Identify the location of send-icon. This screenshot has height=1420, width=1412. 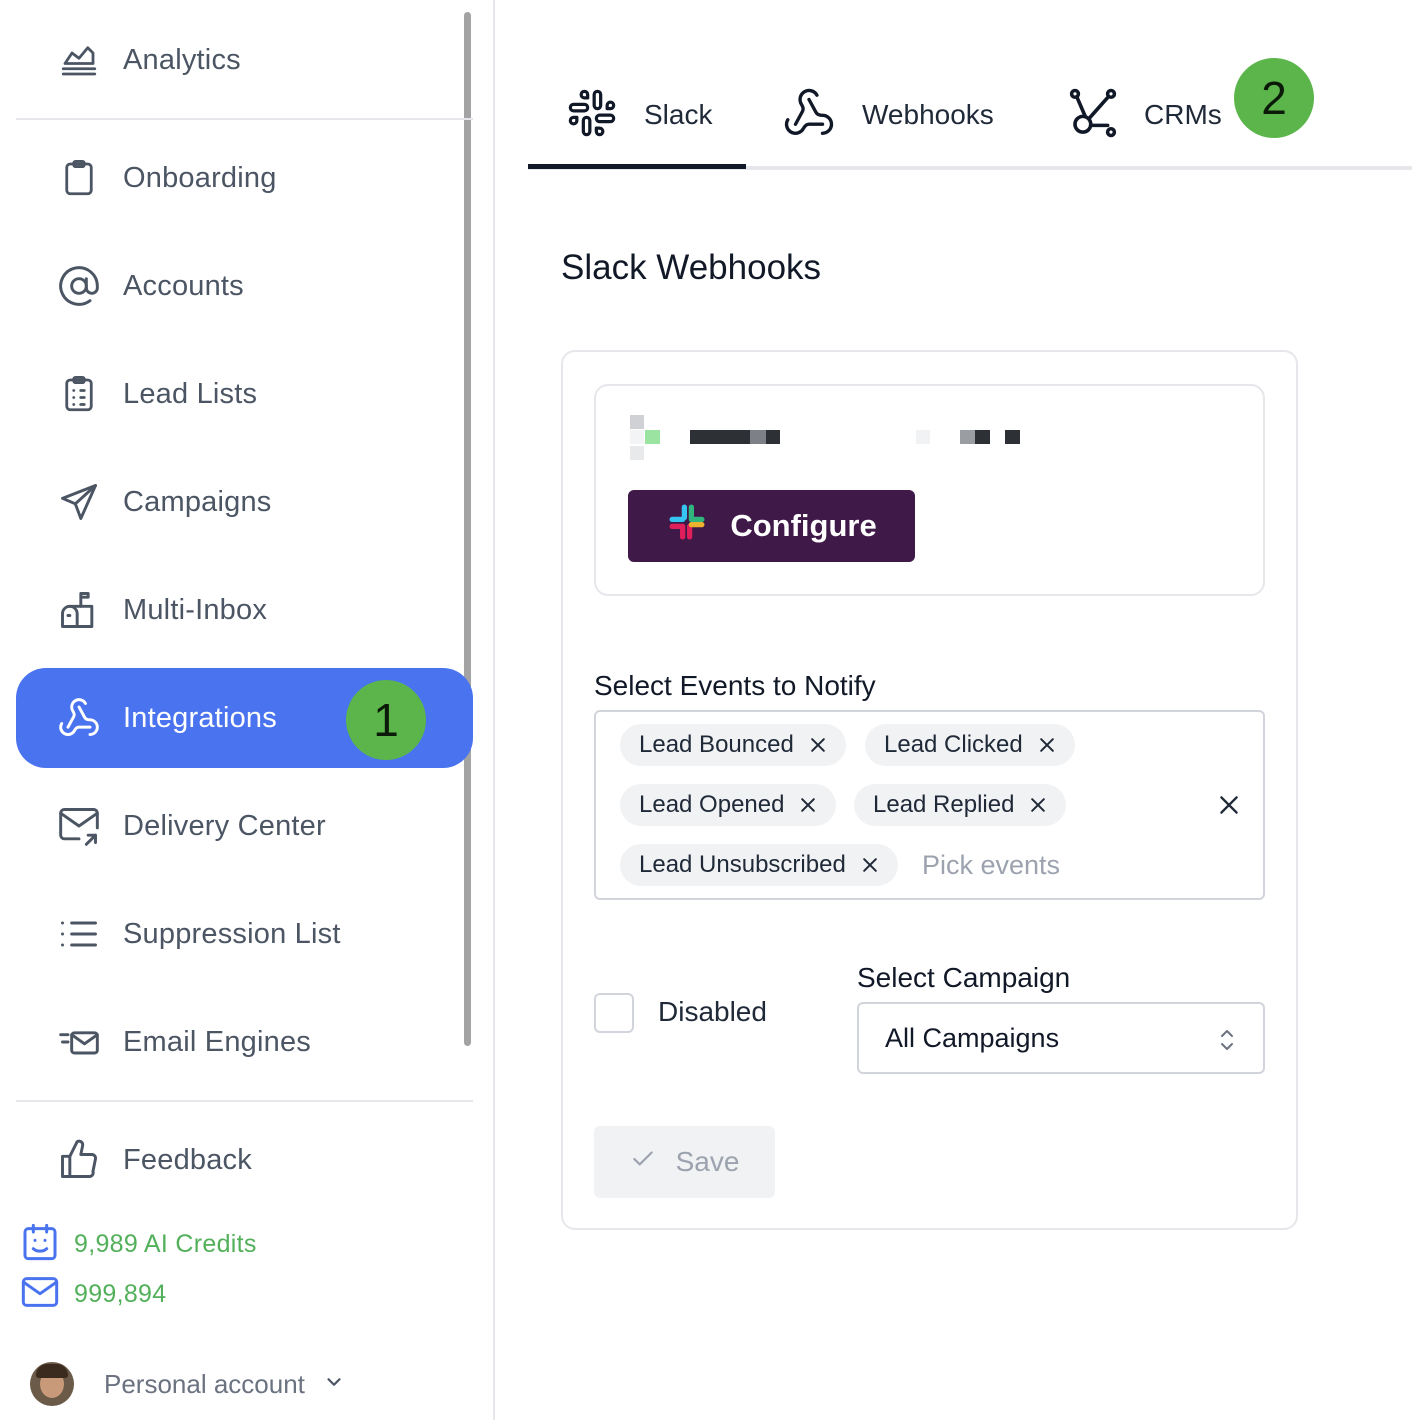
(79, 502).